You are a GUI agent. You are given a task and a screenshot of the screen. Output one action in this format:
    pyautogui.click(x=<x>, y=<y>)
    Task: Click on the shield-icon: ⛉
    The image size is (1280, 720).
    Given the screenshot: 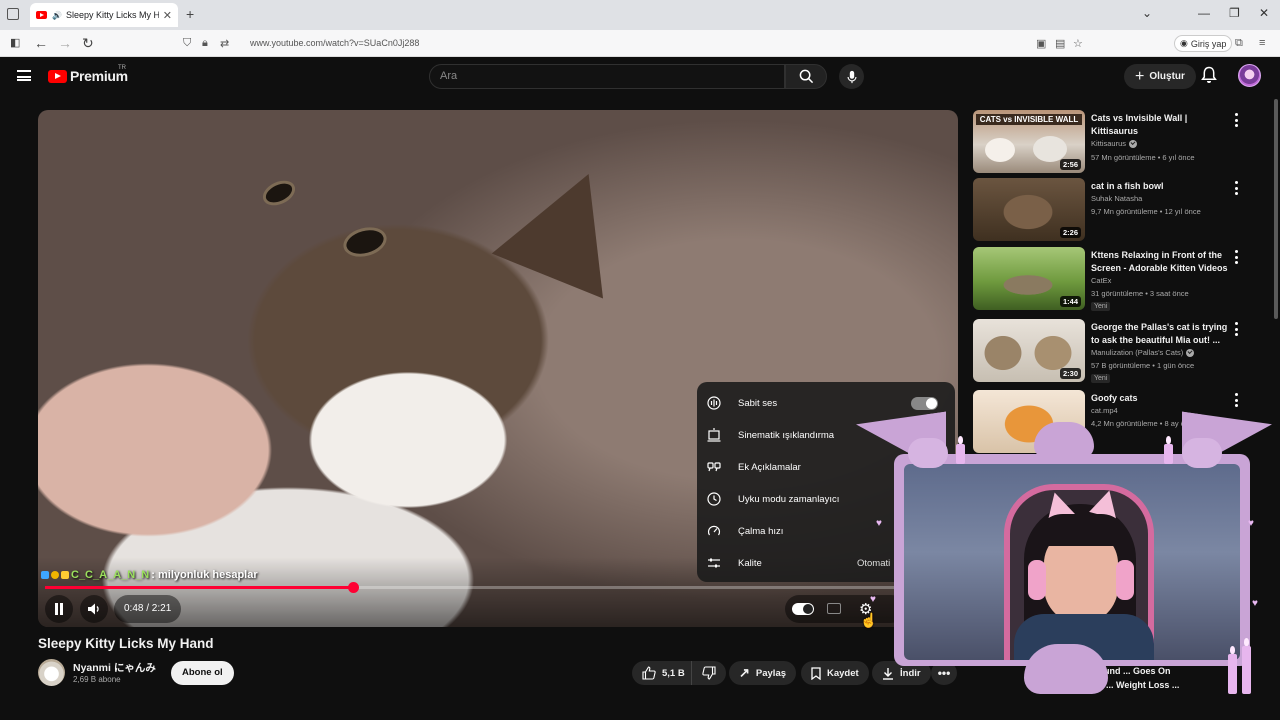 What is the action you would take?
    pyautogui.click(x=187, y=43)
    